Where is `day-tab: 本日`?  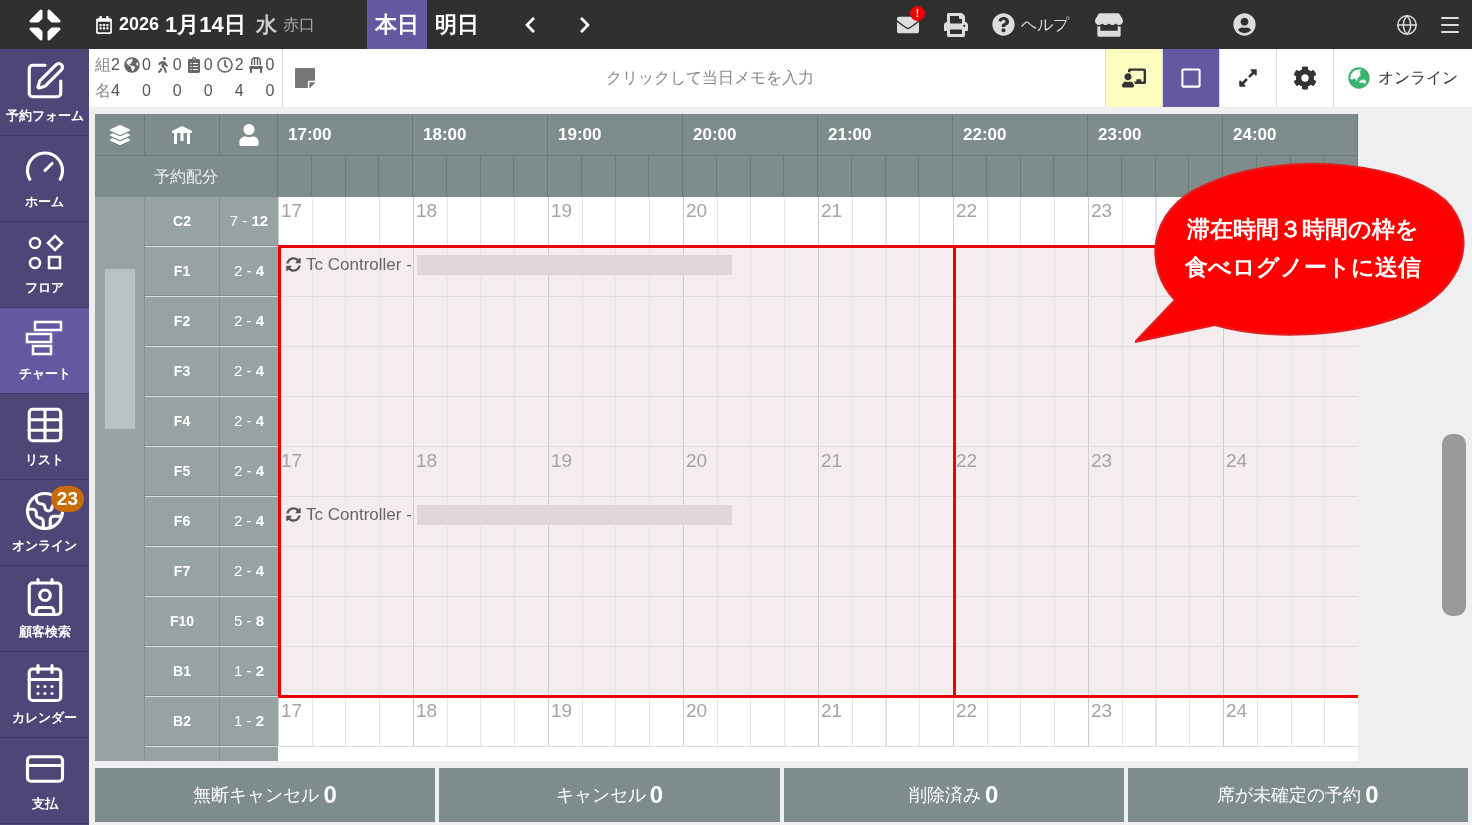
day-tab: 本日 is located at coordinates (396, 24).